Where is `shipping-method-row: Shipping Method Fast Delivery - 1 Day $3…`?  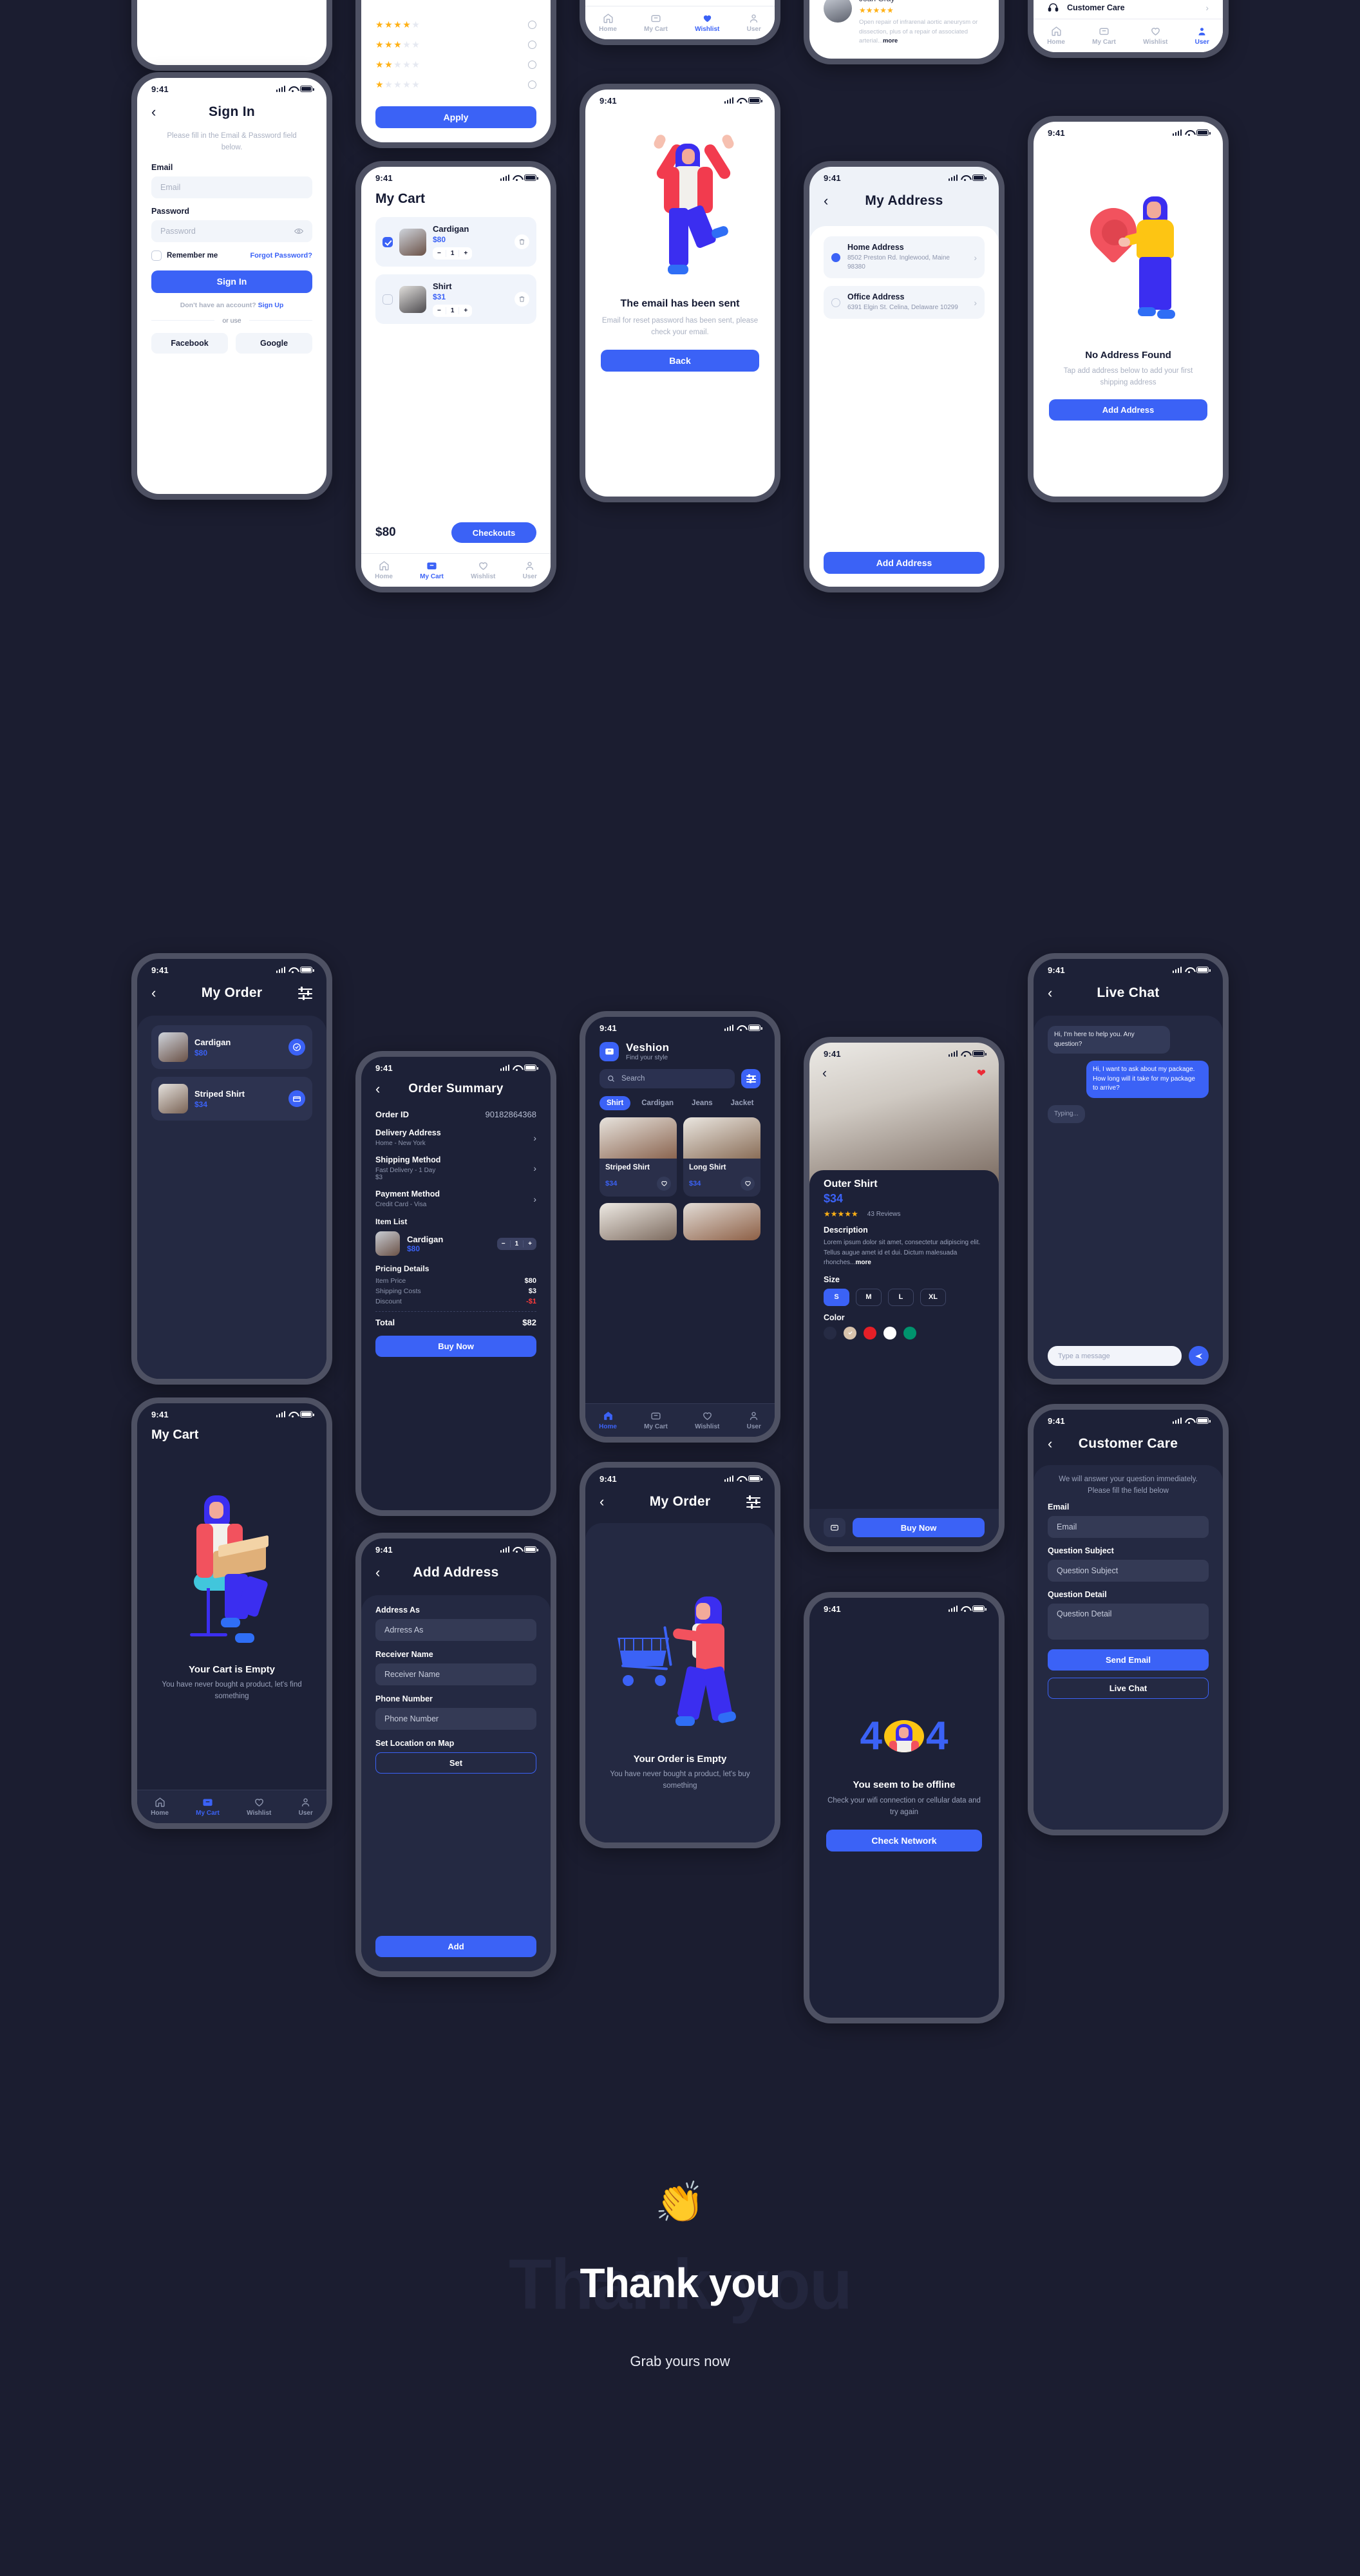 shipping-method-row: Shipping Method Fast Delivery - 1 Day $3… is located at coordinates (455, 1168).